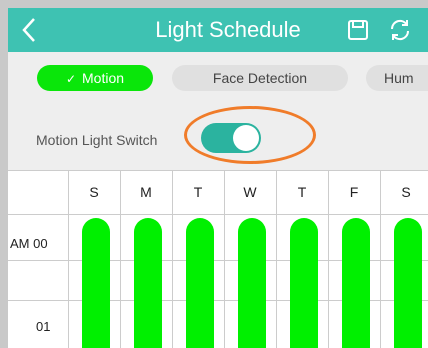  Describe the element at coordinates (200, 283) in the screenshot. I see `schedule-bar-tuesday` at that location.